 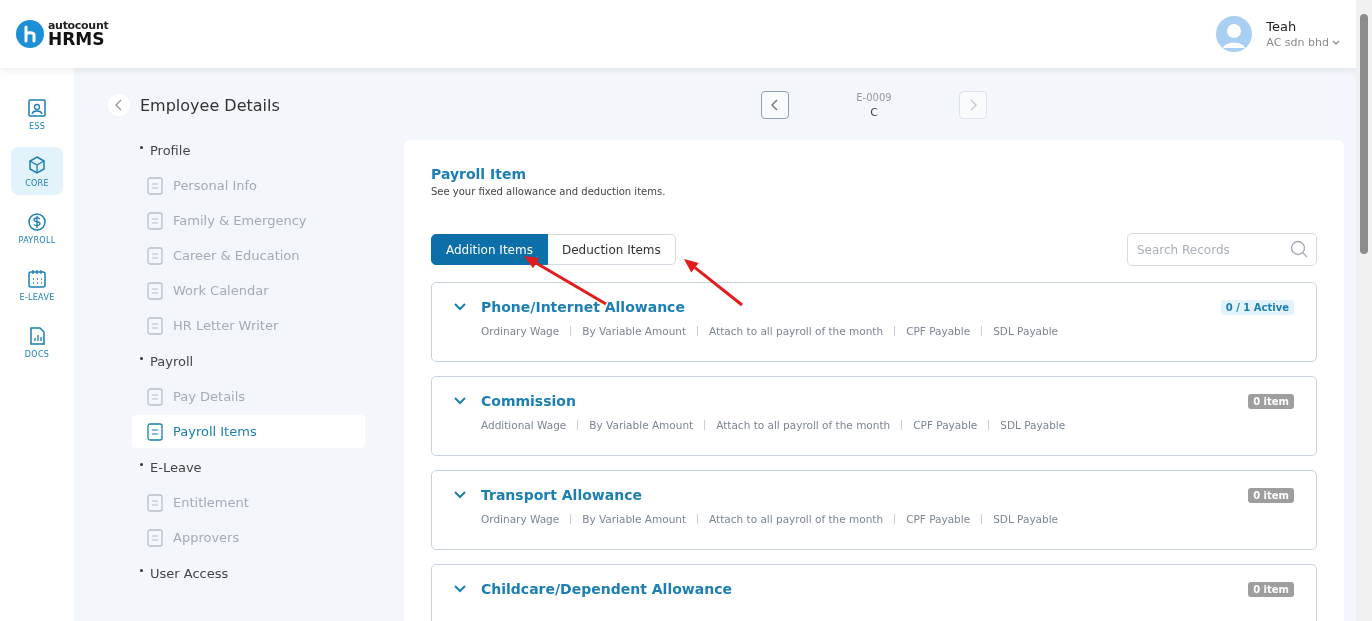 What do you see at coordinates (1234, 34) in the screenshot?
I see `avatar-icon` at bounding box center [1234, 34].